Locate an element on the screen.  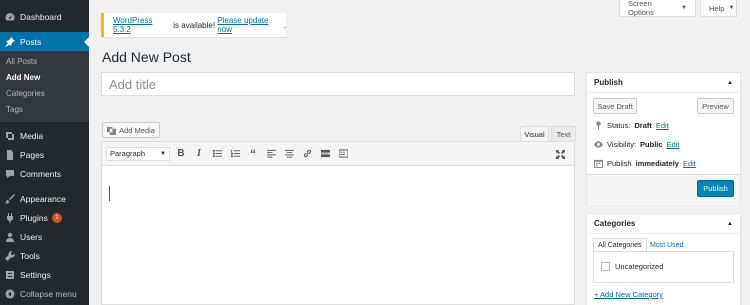
sidebar-item-settings: Settings is located at coordinates (44, 274).